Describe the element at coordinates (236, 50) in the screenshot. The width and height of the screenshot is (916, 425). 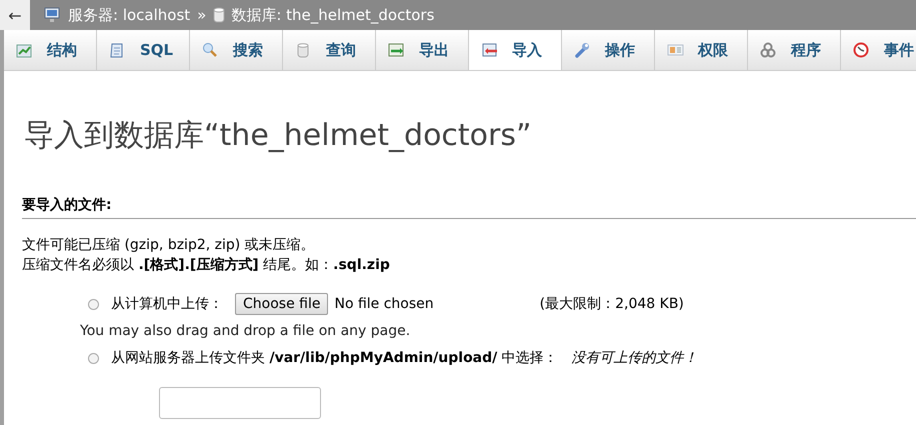
I see `tab: 搜索` at that location.